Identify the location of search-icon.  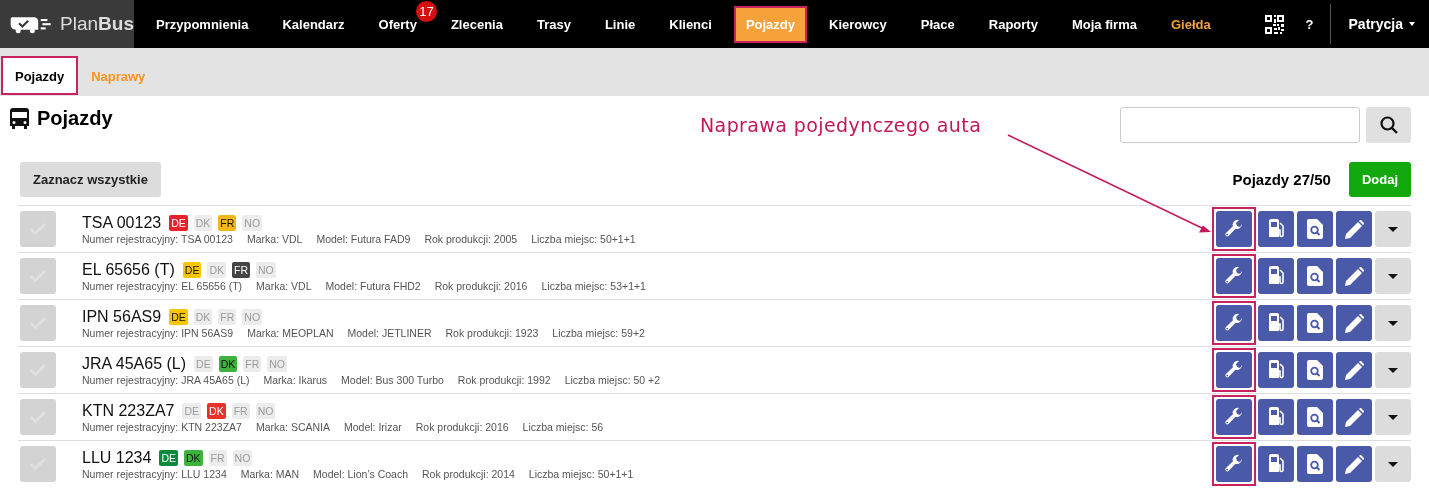
(1388, 125).